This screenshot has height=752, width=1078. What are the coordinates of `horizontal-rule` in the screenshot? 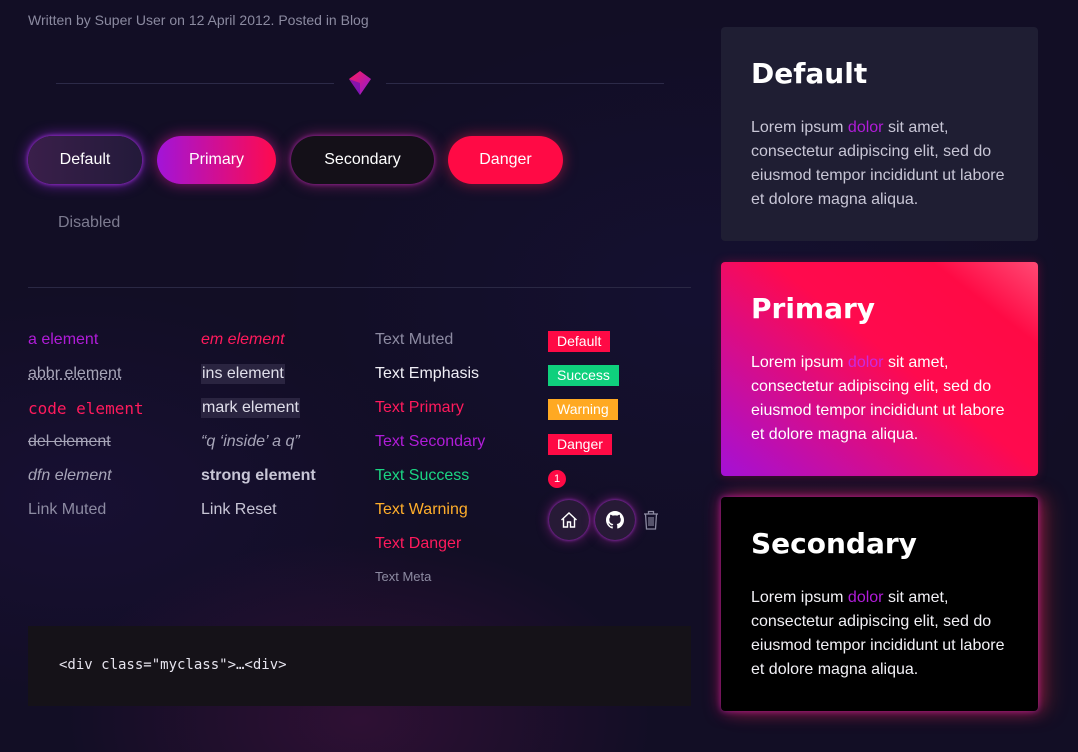 It's located at (359, 287).